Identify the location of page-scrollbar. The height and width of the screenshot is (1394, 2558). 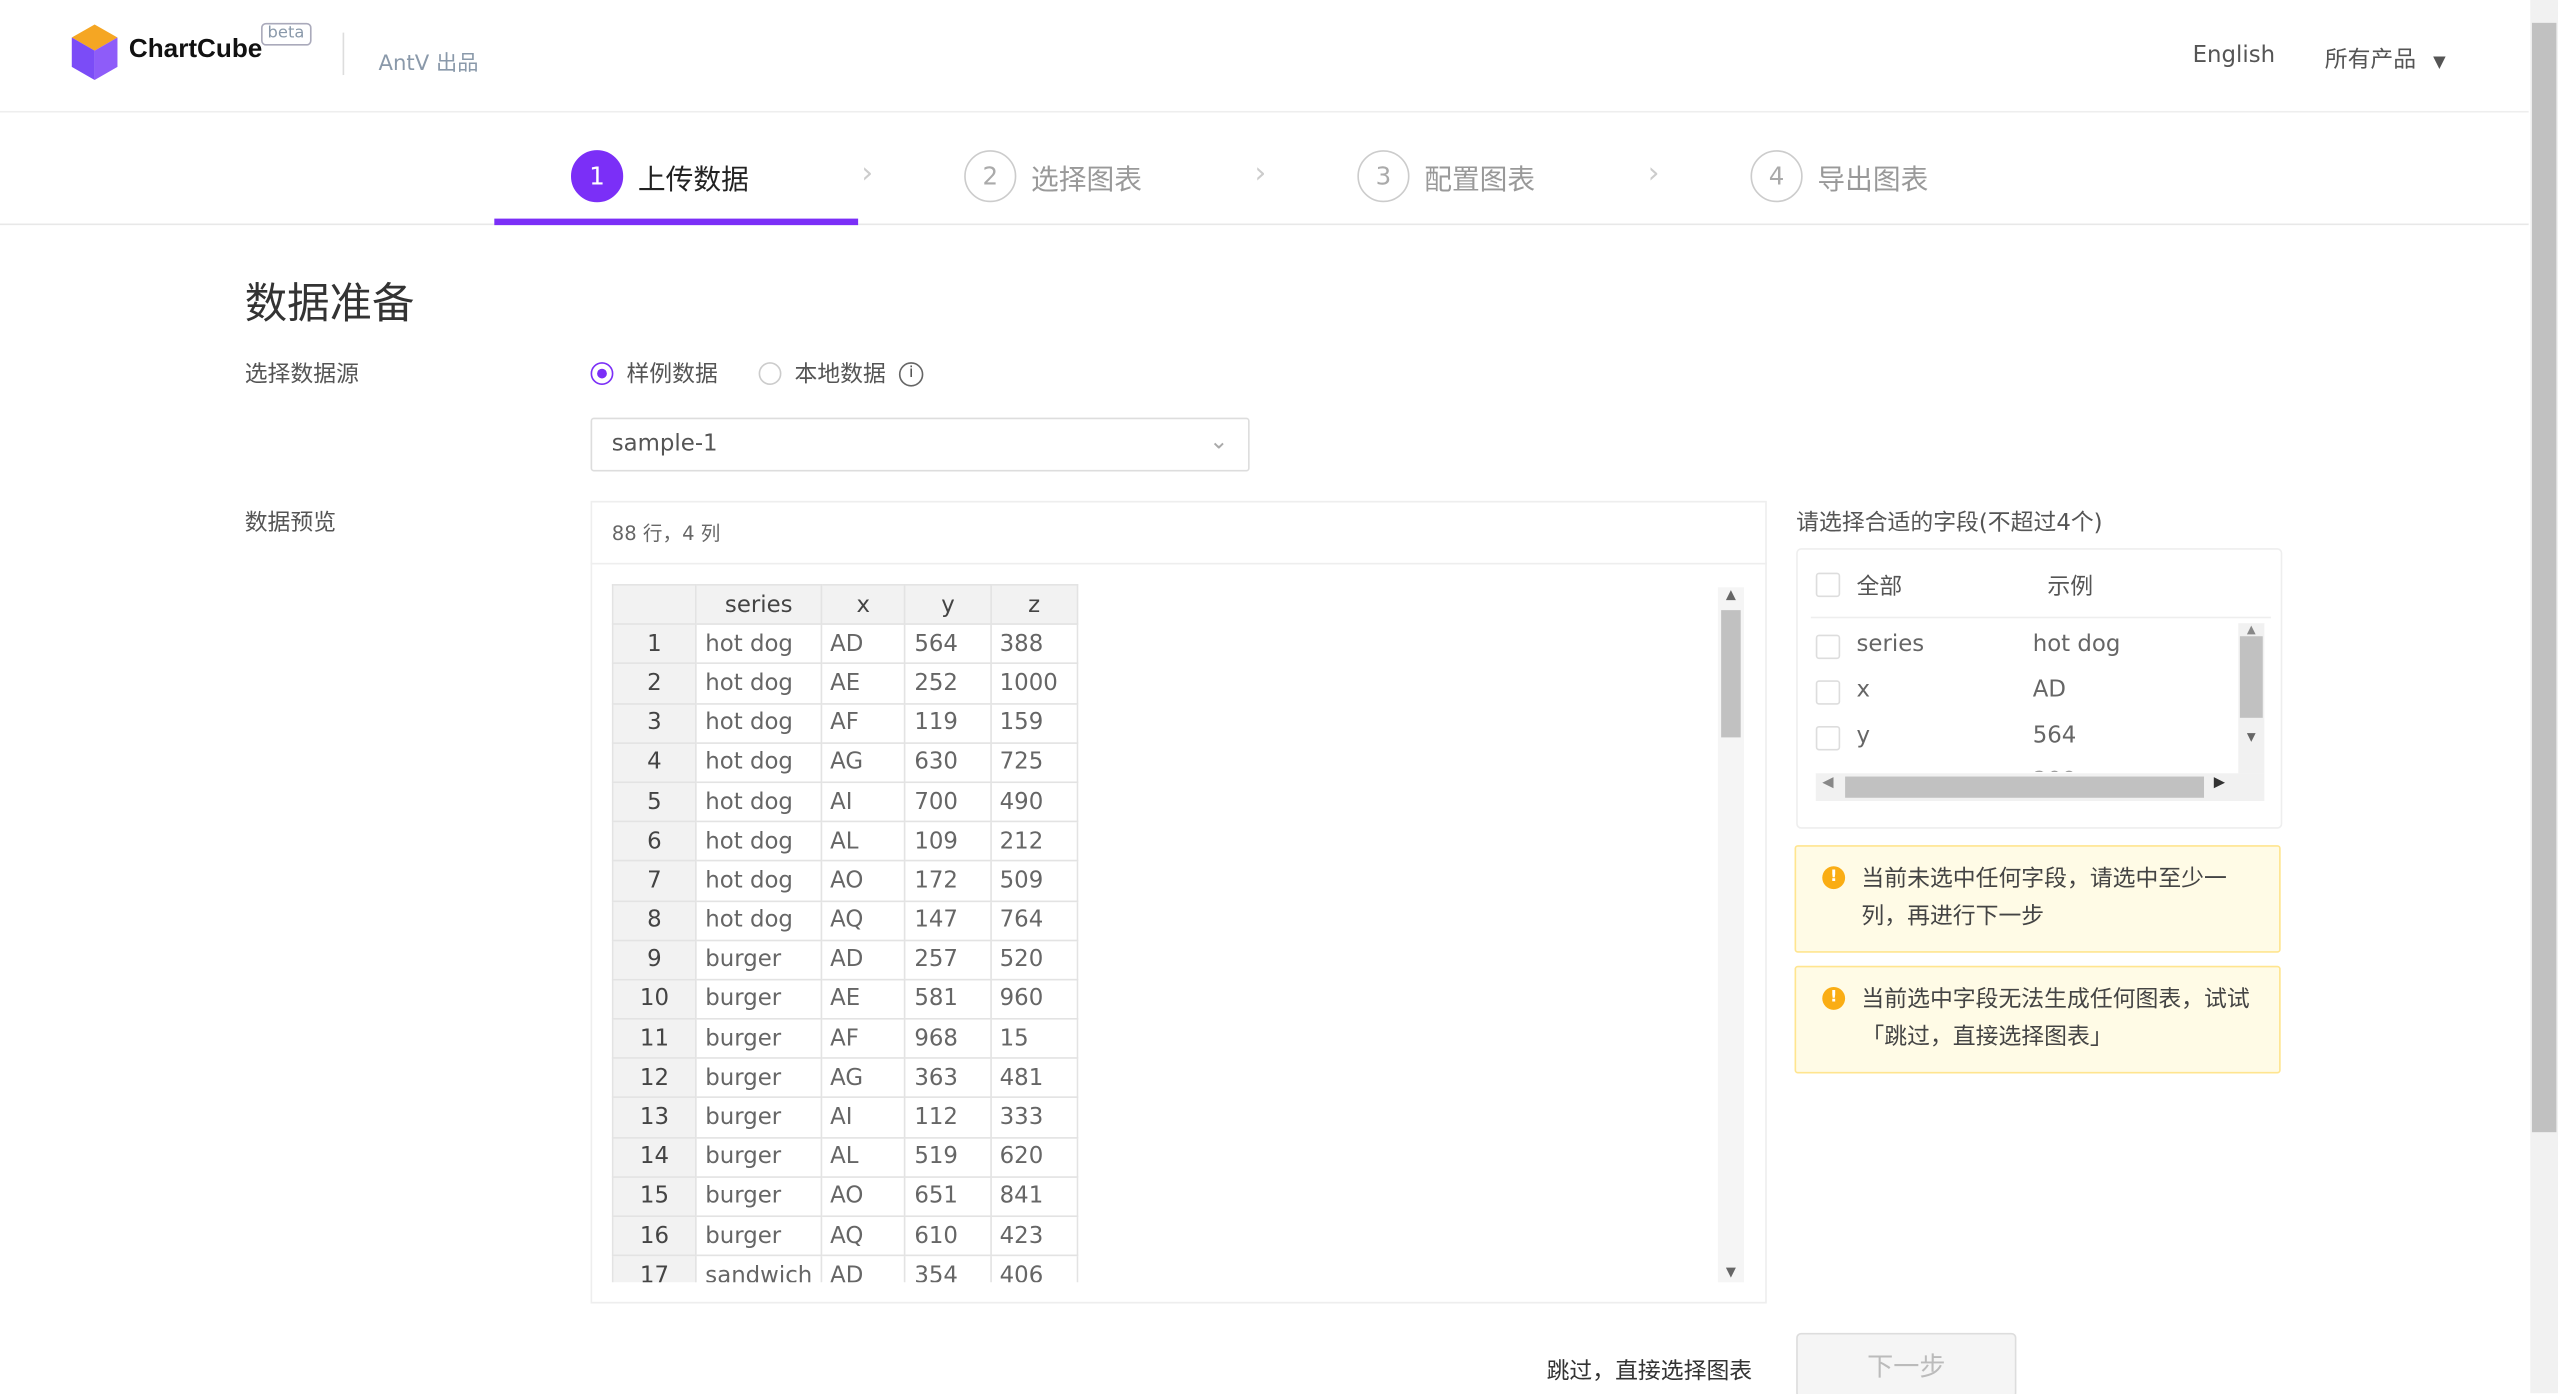
(2544, 697).